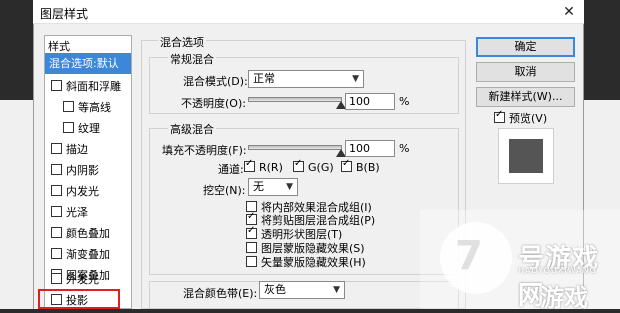  What do you see at coordinates (572, 249) in the screenshot?
I see `watermark-domain: aixz.com` at bounding box center [572, 249].